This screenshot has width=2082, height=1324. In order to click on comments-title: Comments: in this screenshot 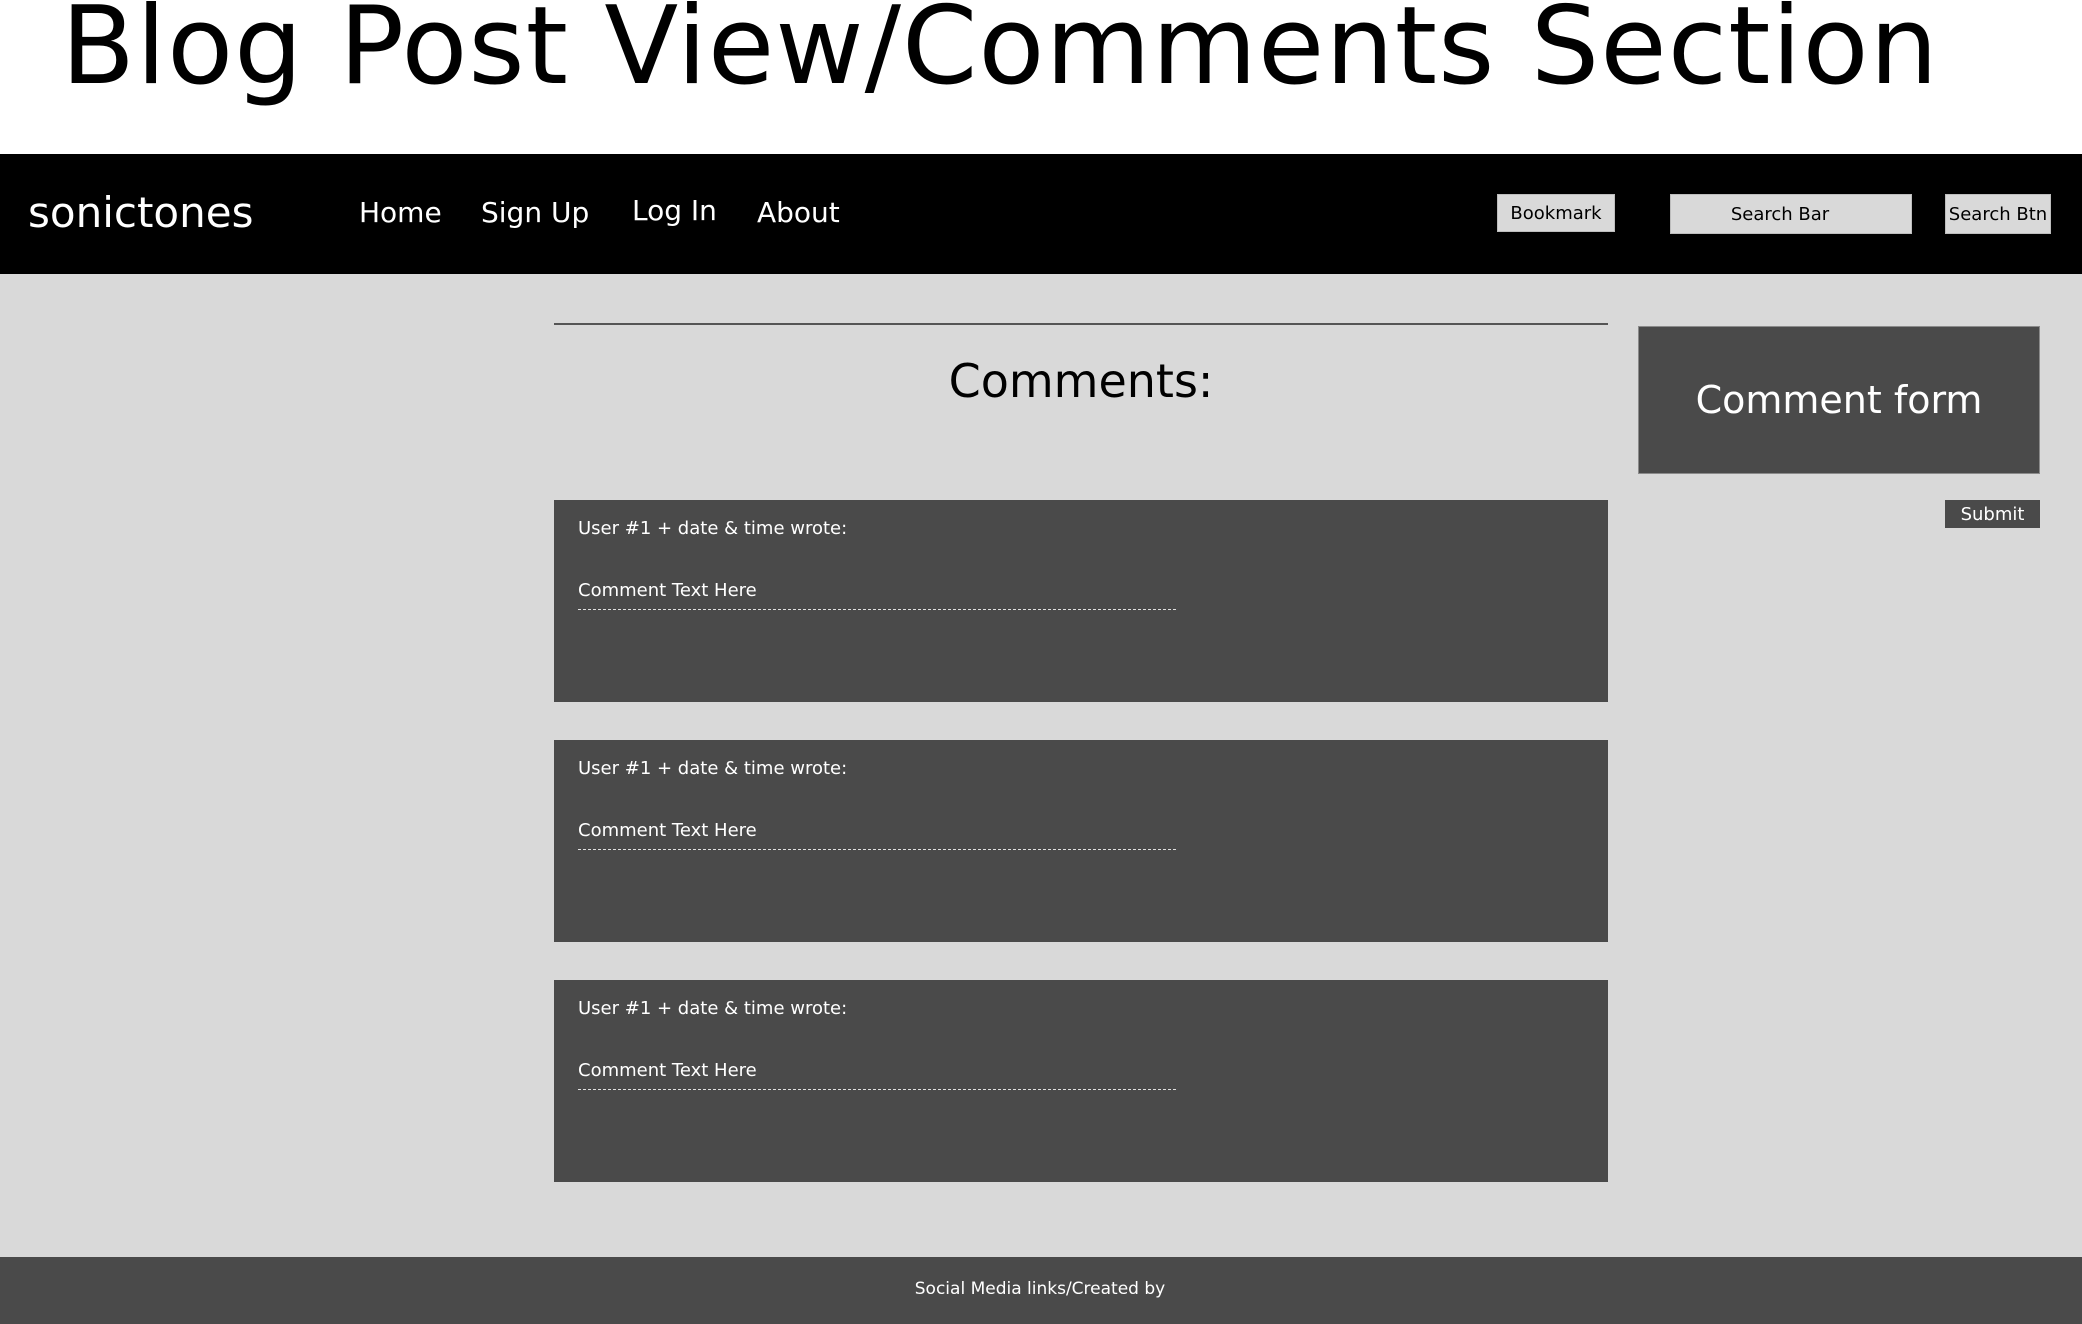, I will do `click(1081, 381)`.